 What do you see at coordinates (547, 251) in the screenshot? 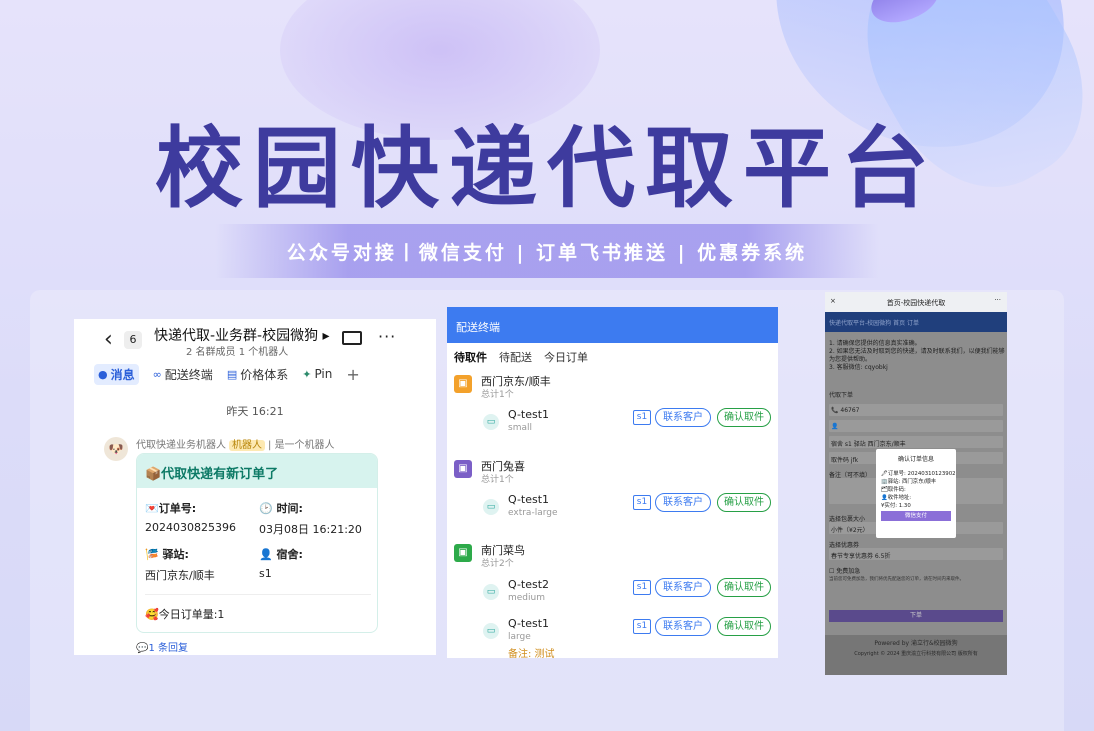
I see `hero-subtitle: 公众号对接丨微信支付 | 订单飞书推送 | 优惠券系统` at bounding box center [547, 251].